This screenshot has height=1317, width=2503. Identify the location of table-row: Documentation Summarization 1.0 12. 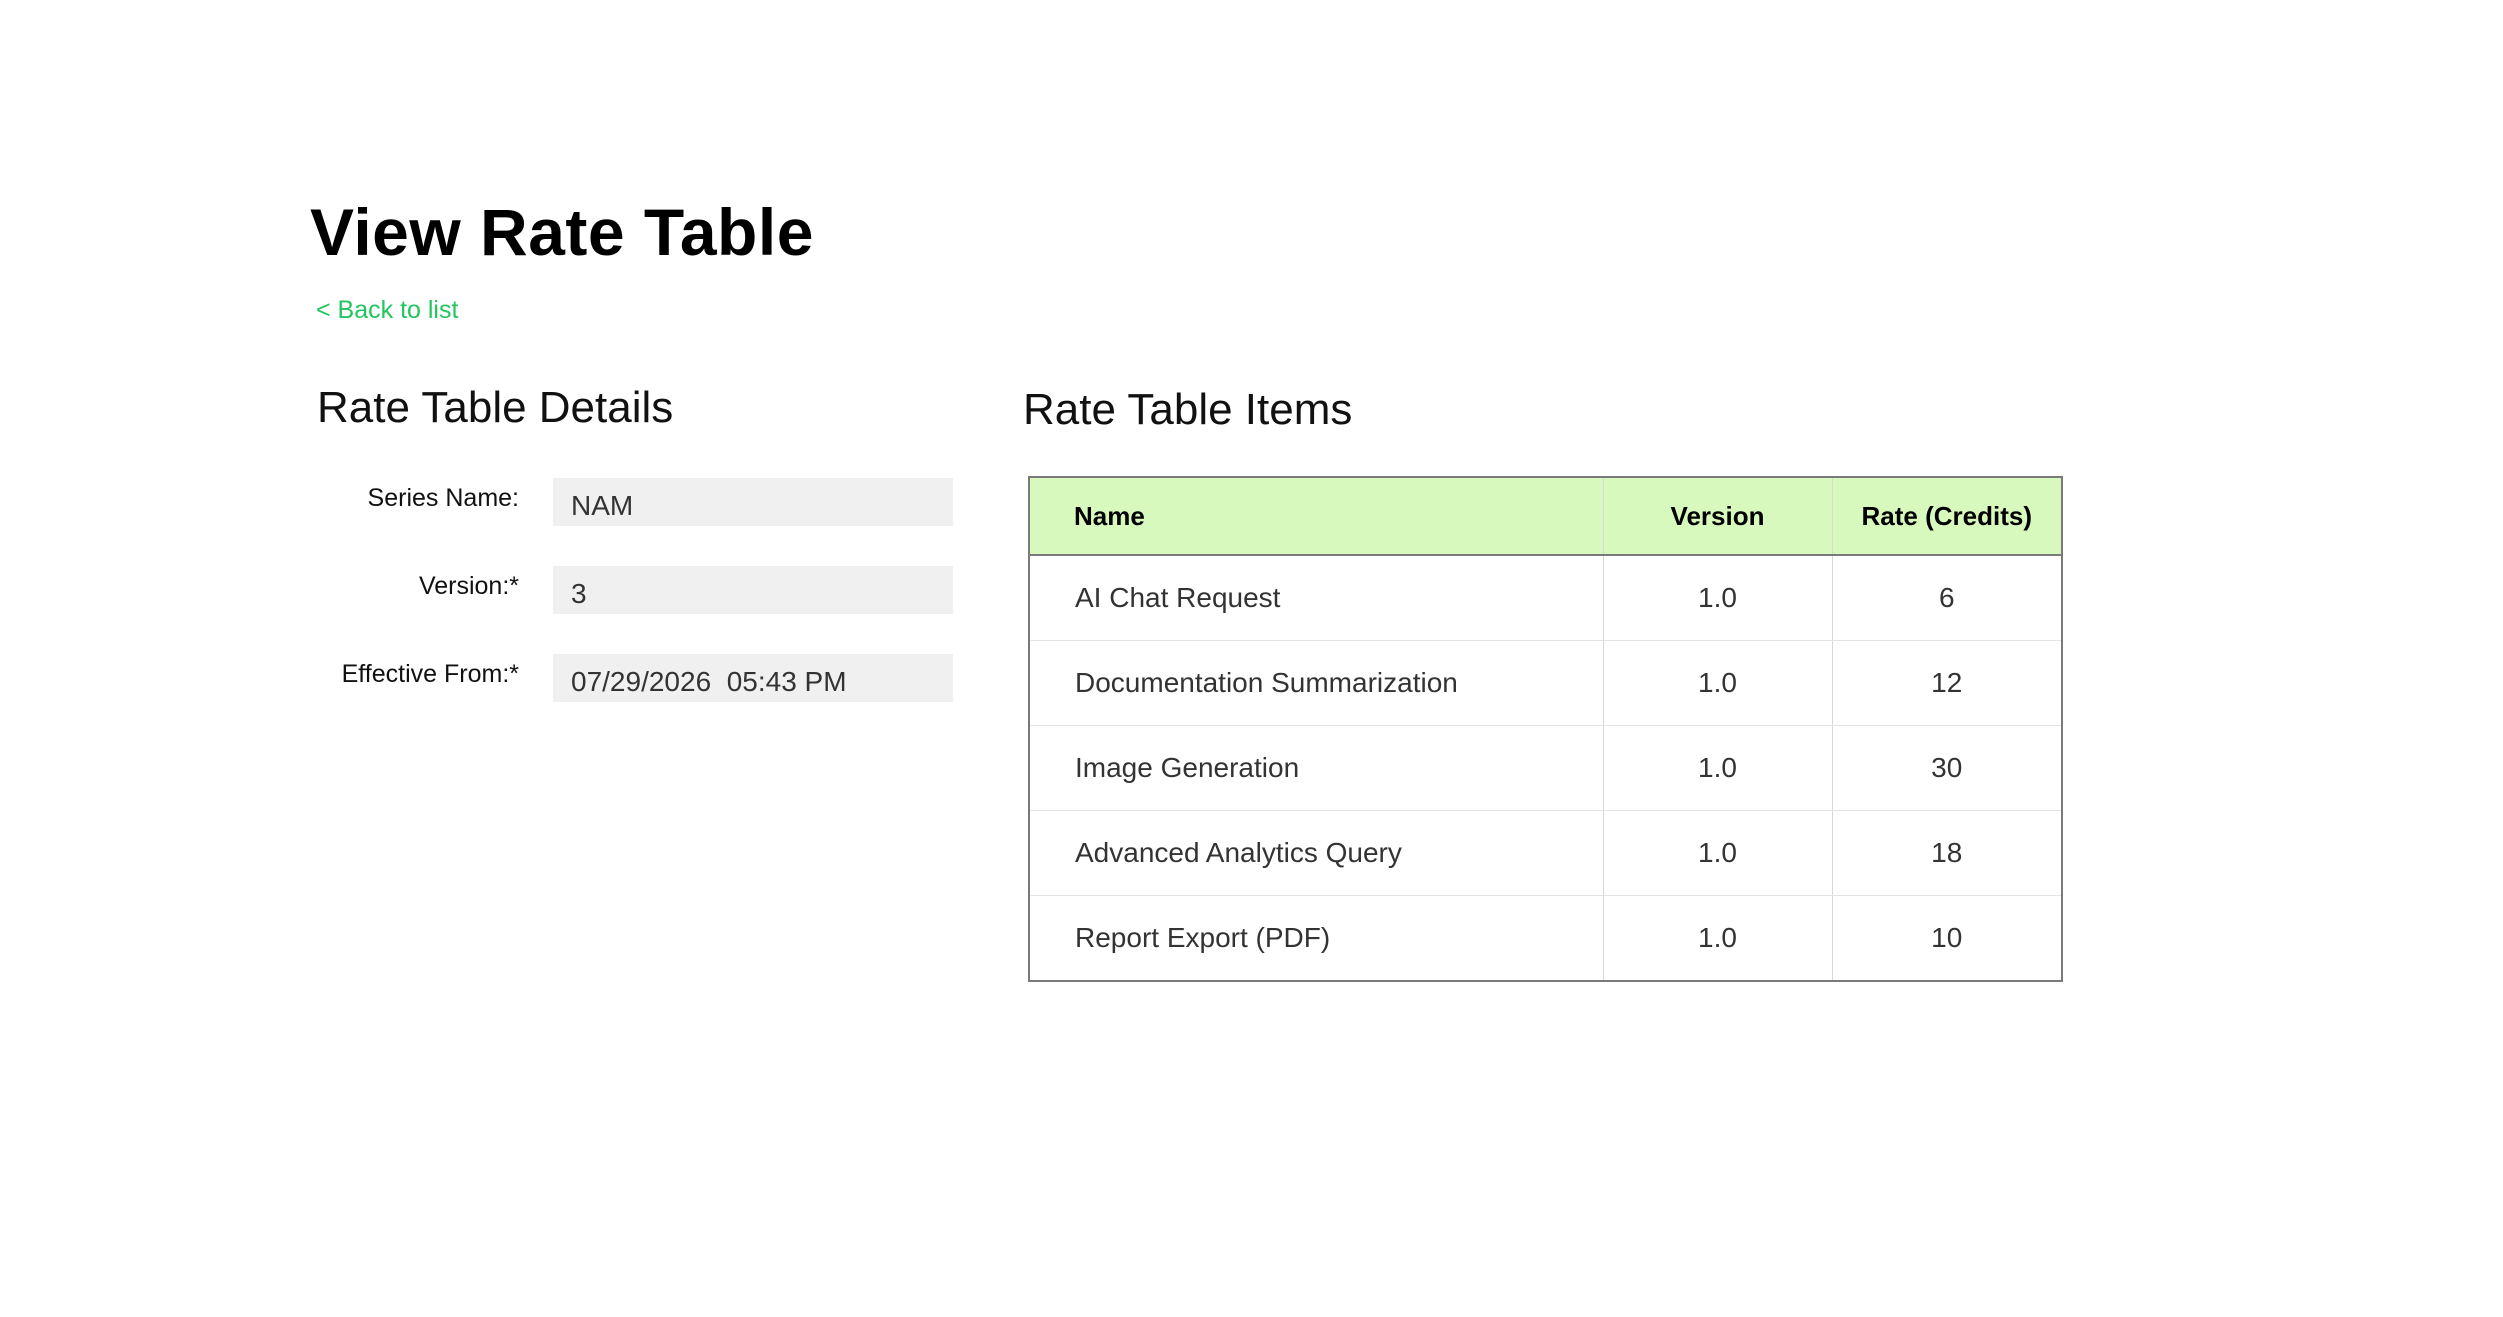
(1545, 683).